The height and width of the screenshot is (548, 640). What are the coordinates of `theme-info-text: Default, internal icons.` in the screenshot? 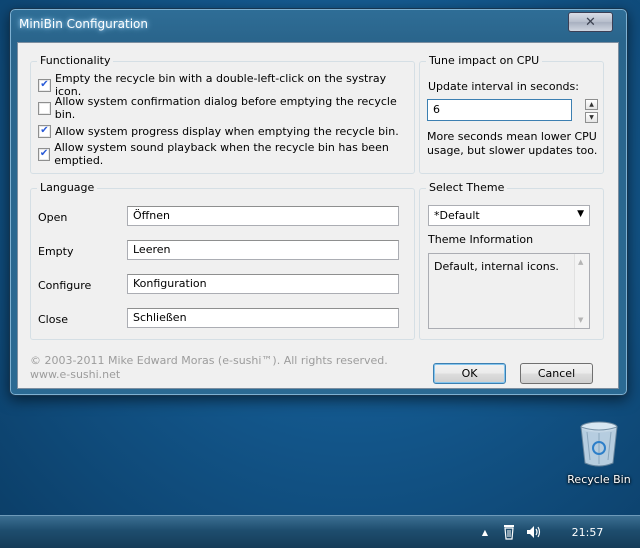 It's located at (496, 266).